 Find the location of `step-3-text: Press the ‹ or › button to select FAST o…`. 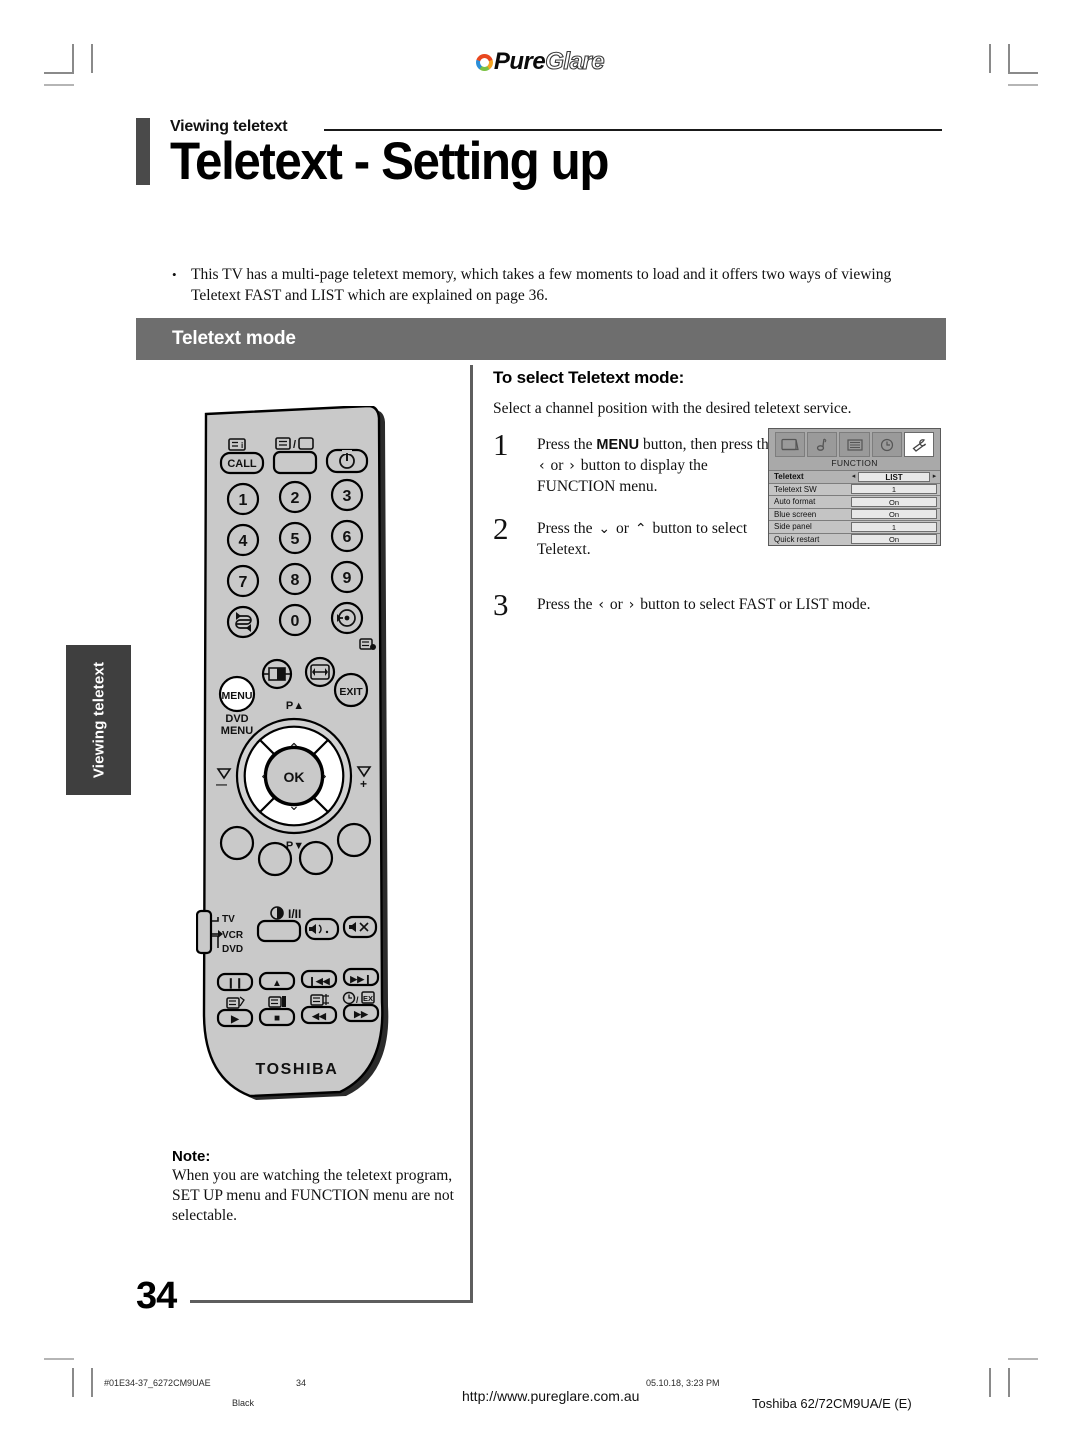

step-3-text: Press the ‹ or › button to select FAST o… is located at coordinates (741, 605).